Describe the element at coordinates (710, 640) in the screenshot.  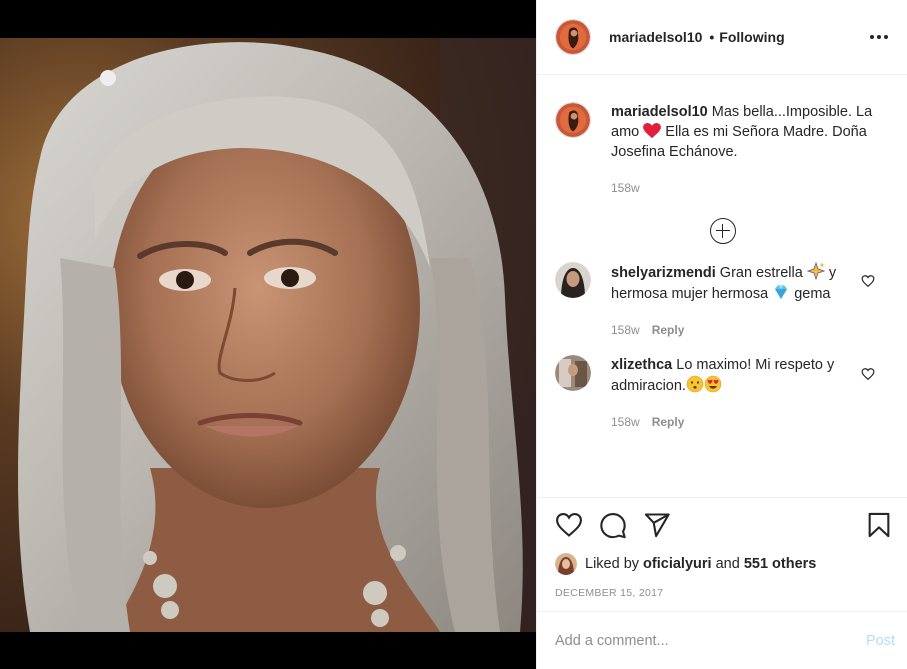
I see `comment-input` at that location.